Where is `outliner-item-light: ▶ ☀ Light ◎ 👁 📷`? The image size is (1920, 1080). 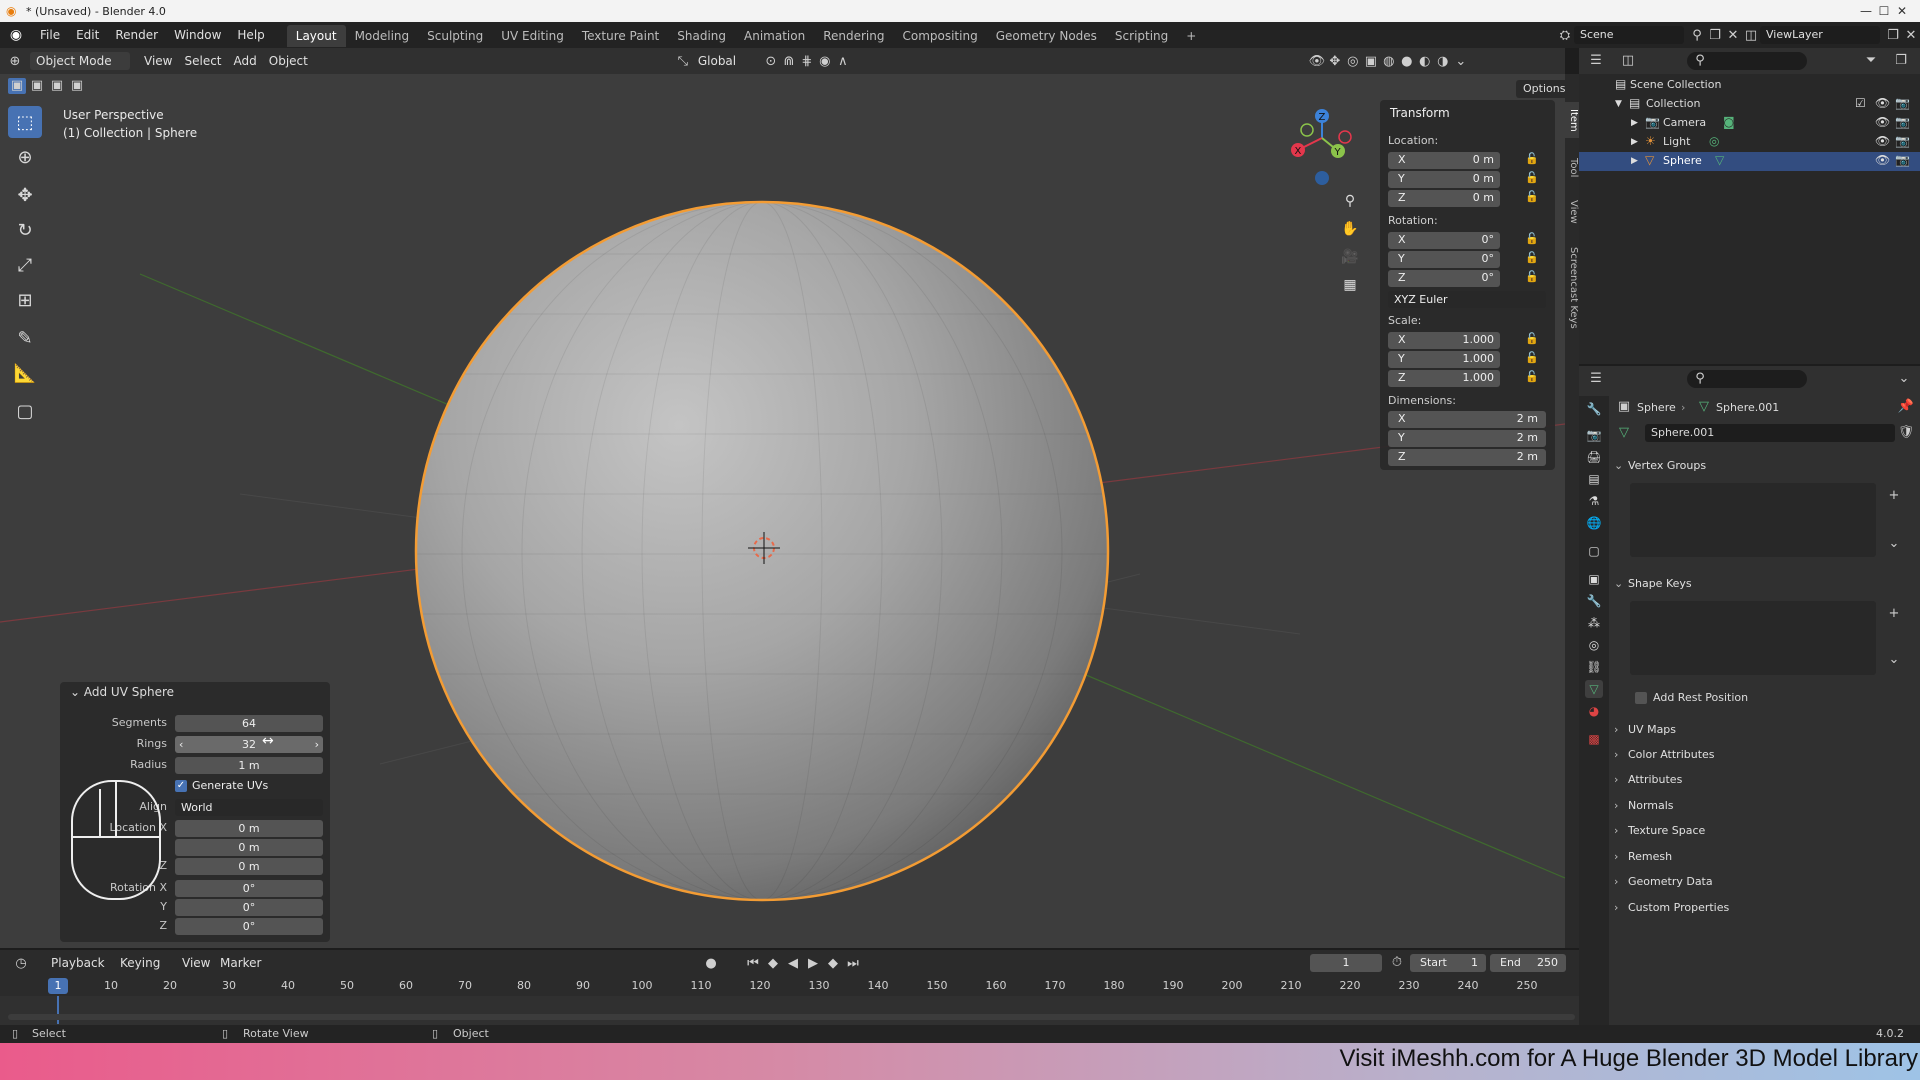
outliner-item-light: ▶ ☀ Light ◎ 👁 📷 is located at coordinates (1749, 142).